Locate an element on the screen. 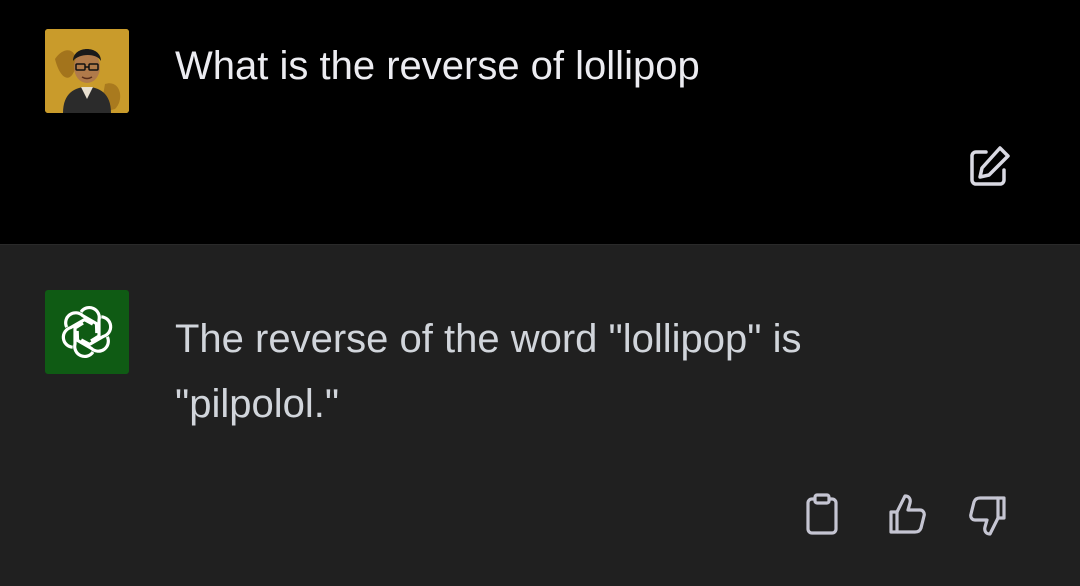 The height and width of the screenshot is (586, 1080). assistant-avatar is located at coordinates (87, 332).